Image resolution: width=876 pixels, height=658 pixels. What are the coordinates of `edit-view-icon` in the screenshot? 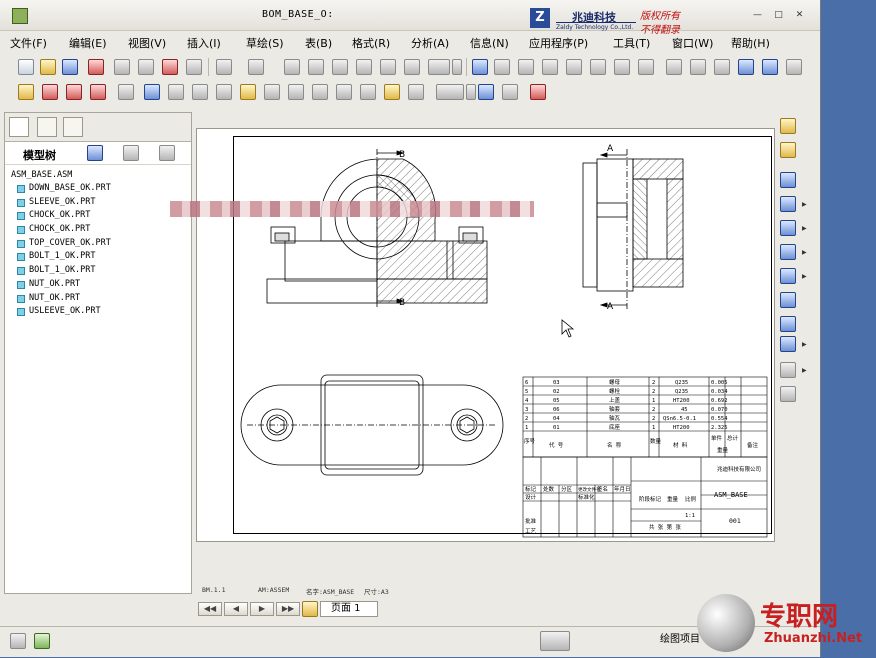 It's located at (200, 92).